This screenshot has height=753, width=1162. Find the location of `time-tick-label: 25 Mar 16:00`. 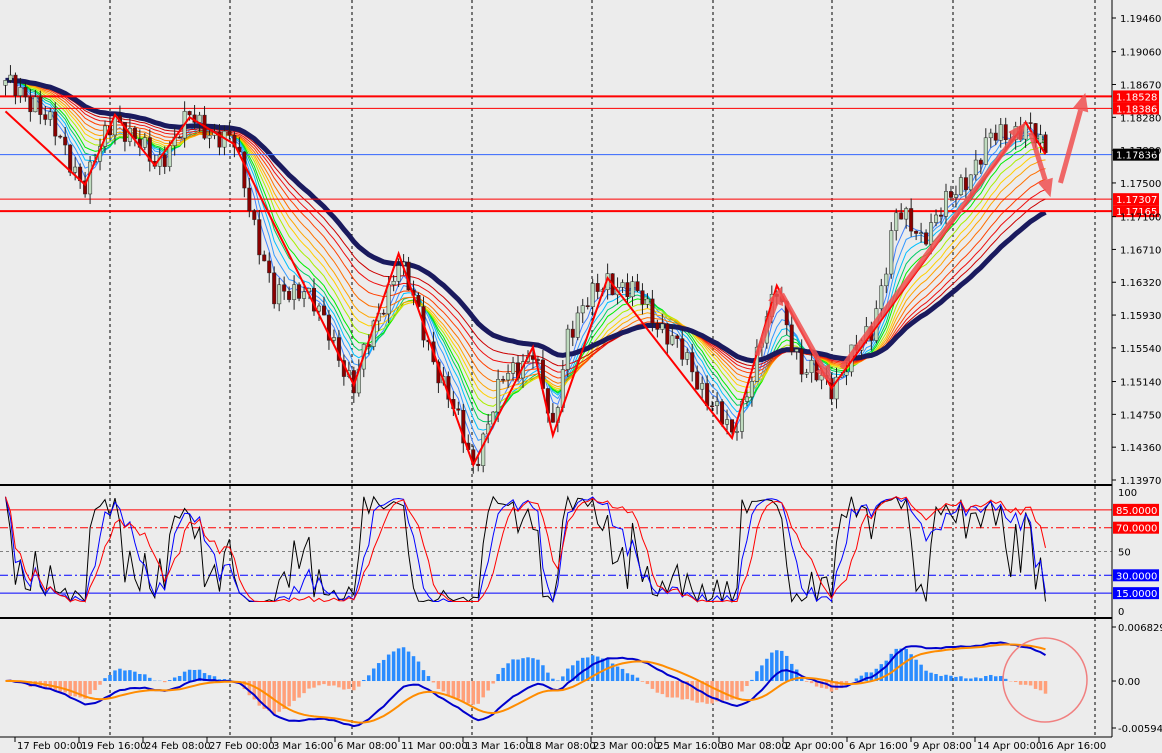

time-tick-label: 25 Mar 16:00 is located at coordinates (690, 746).